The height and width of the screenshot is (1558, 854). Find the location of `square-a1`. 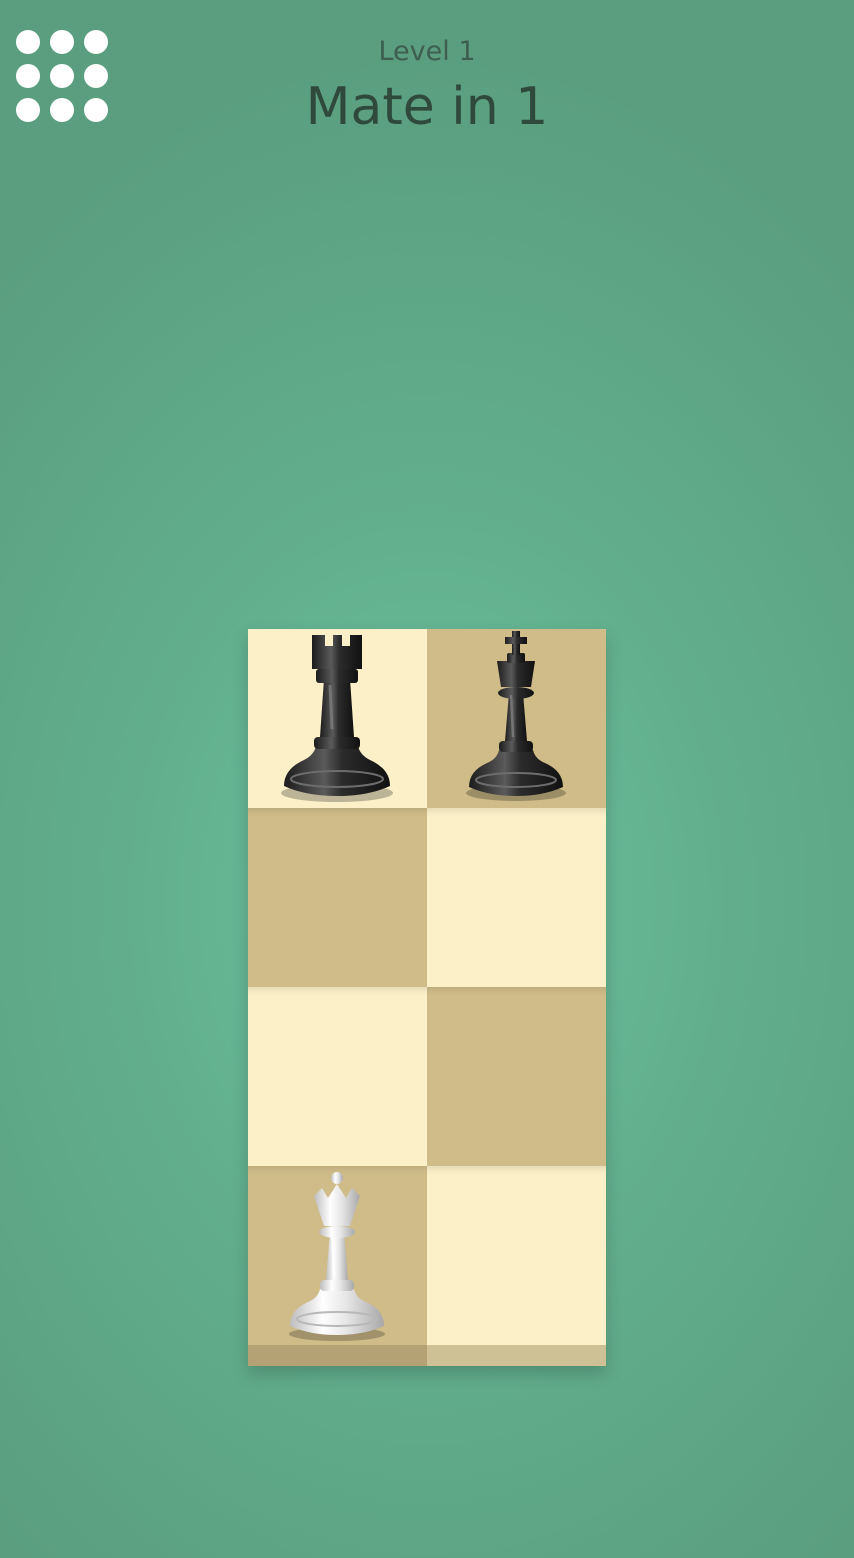

square-a1 is located at coordinates (337, 1255).